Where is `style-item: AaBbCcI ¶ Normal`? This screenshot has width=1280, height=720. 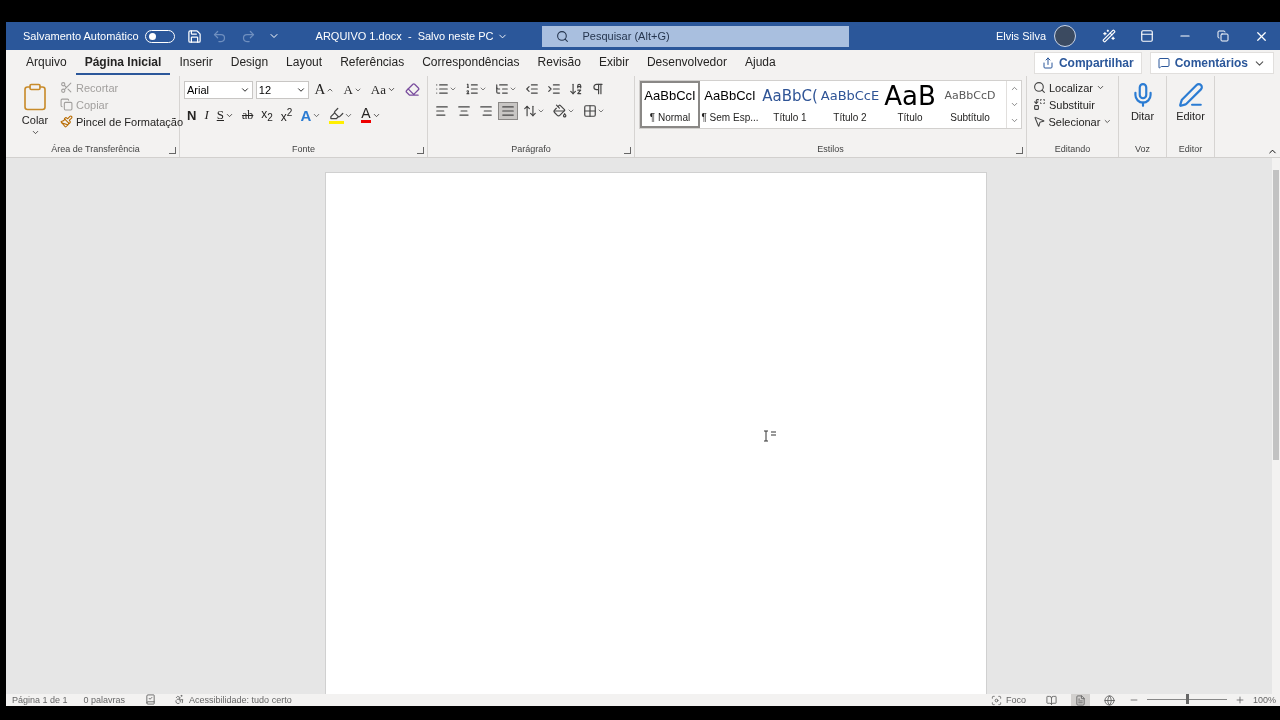 style-item: AaBbCcI ¶ Normal is located at coordinates (670, 104).